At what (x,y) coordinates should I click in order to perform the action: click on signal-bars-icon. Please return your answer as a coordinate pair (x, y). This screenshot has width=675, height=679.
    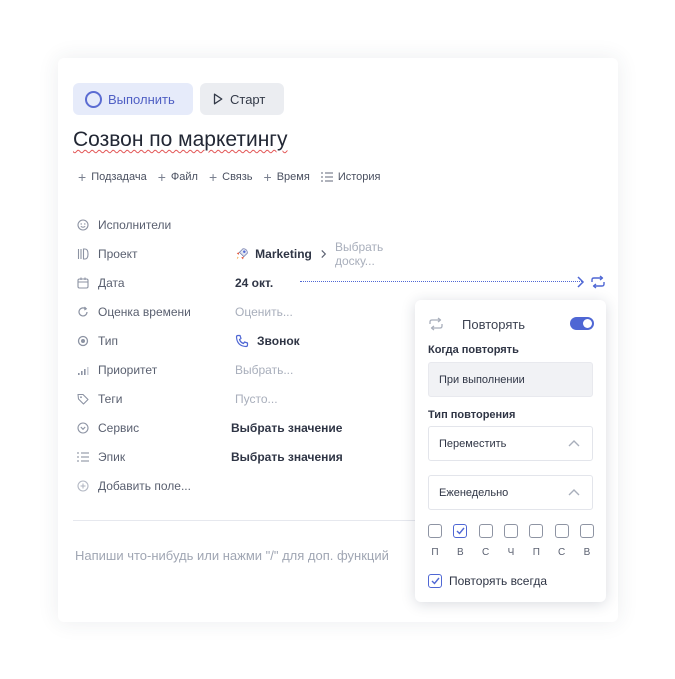
    Looking at the image, I should click on (83, 370).